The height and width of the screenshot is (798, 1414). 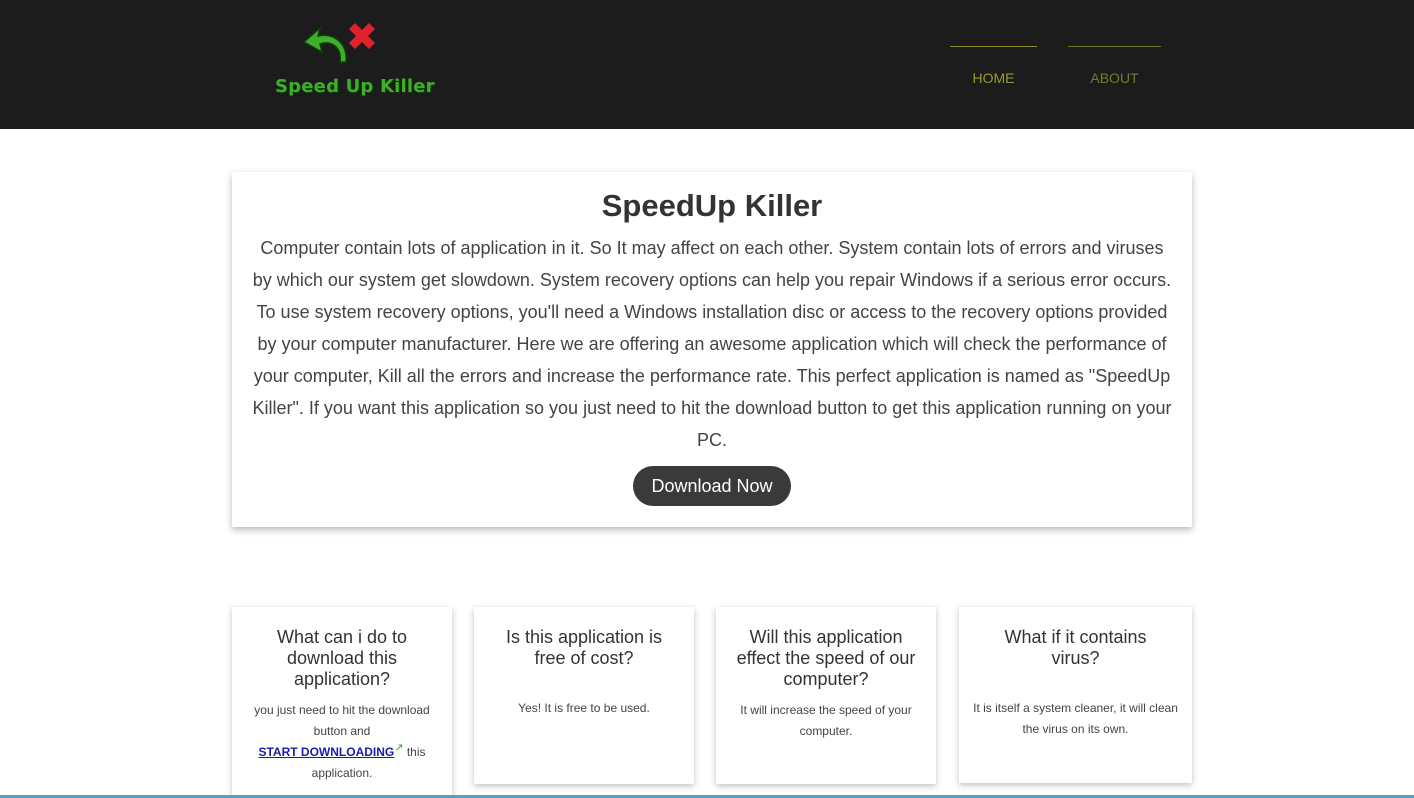 What do you see at coordinates (399, 748) in the screenshot?
I see `external-link-icon: ↗` at bounding box center [399, 748].